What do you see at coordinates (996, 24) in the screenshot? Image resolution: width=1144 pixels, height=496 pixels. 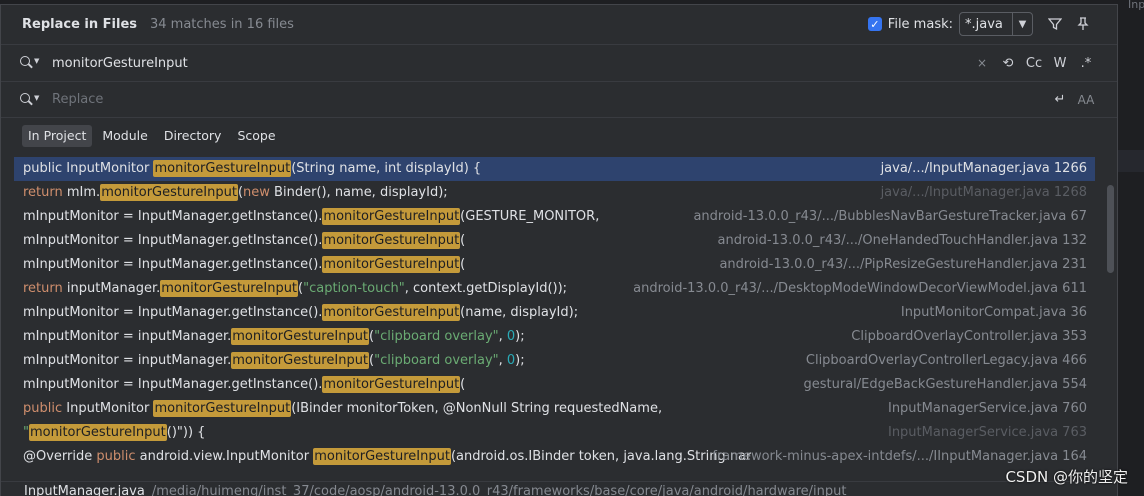 I see `file-mask-combobox: *.java ▼` at bounding box center [996, 24].